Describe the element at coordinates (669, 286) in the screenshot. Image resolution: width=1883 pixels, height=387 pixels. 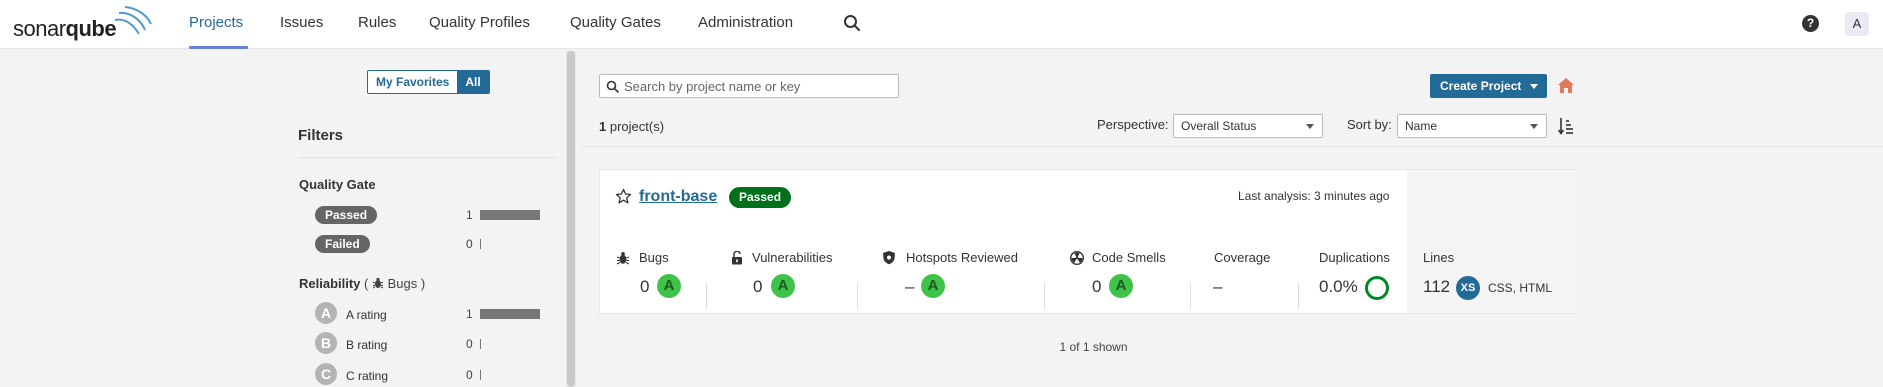
I see `bugs-rating: A` at that location.